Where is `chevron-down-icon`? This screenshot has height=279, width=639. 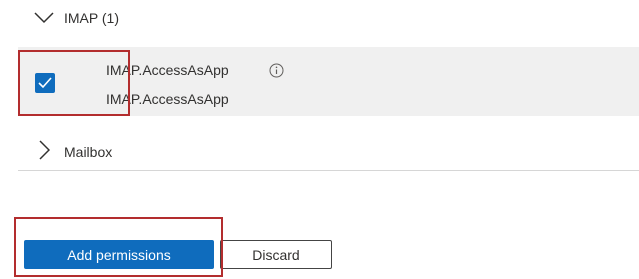
chevron-down-icon is located at coordinates (44, 18).